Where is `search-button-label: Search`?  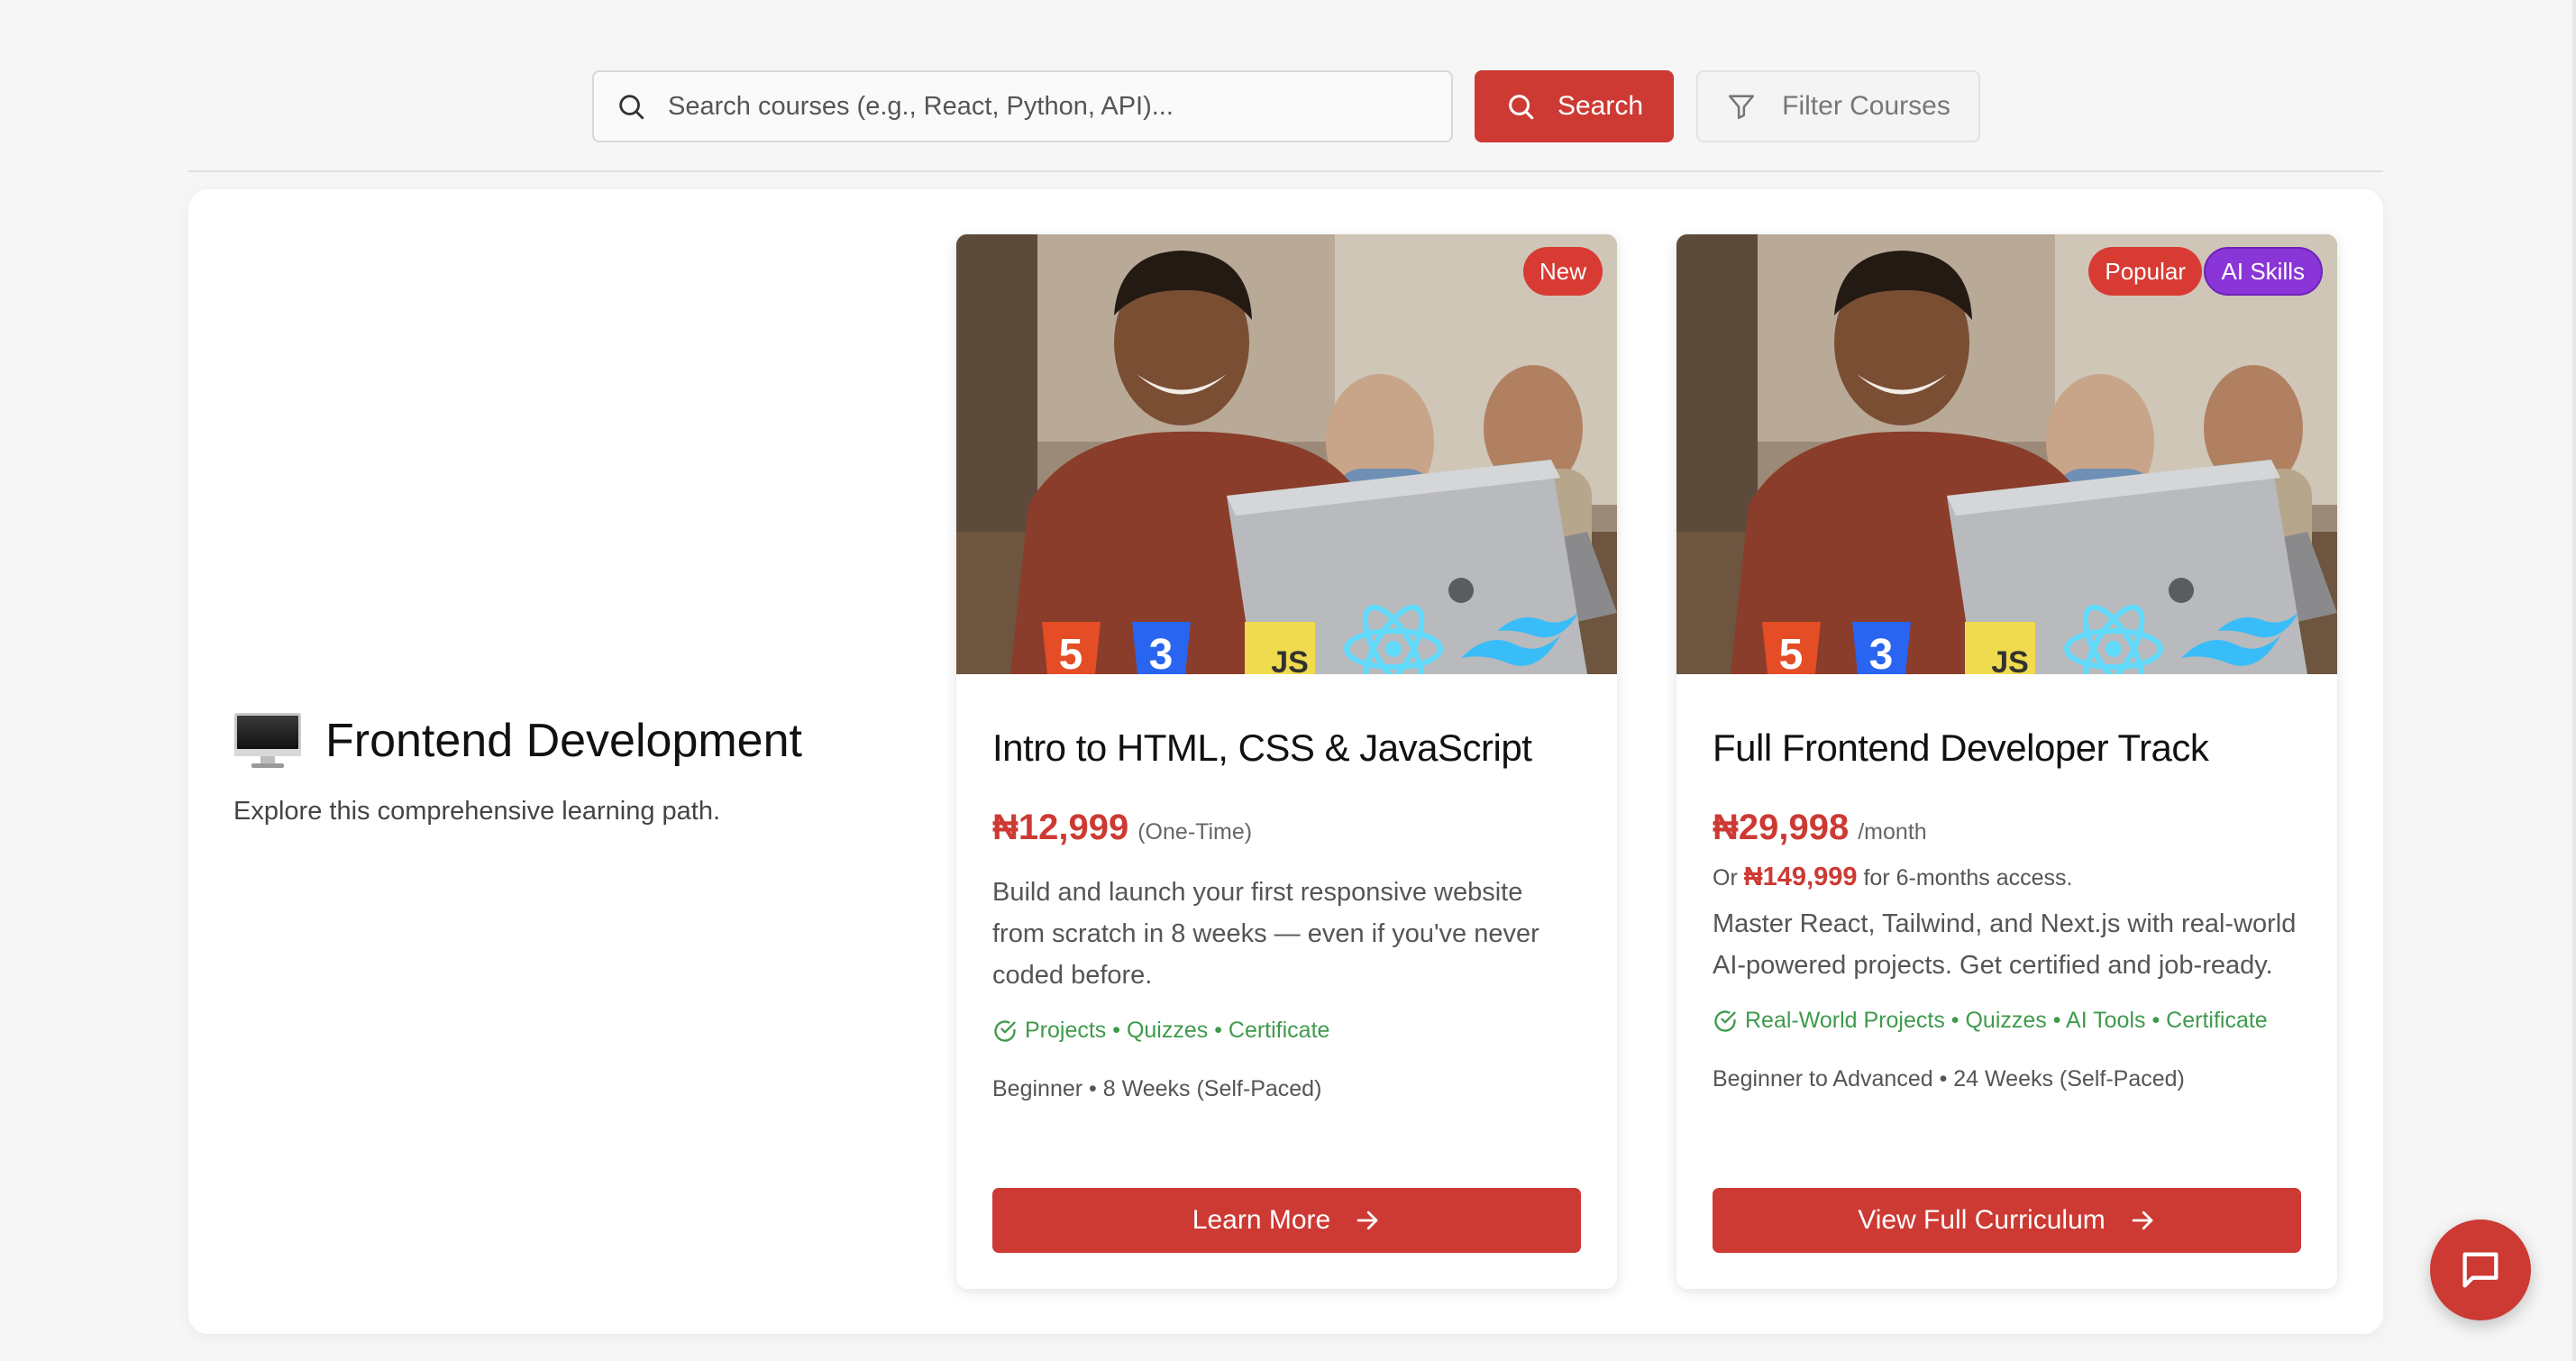 search-button-label: Search is located at coordinates (1600, 106).